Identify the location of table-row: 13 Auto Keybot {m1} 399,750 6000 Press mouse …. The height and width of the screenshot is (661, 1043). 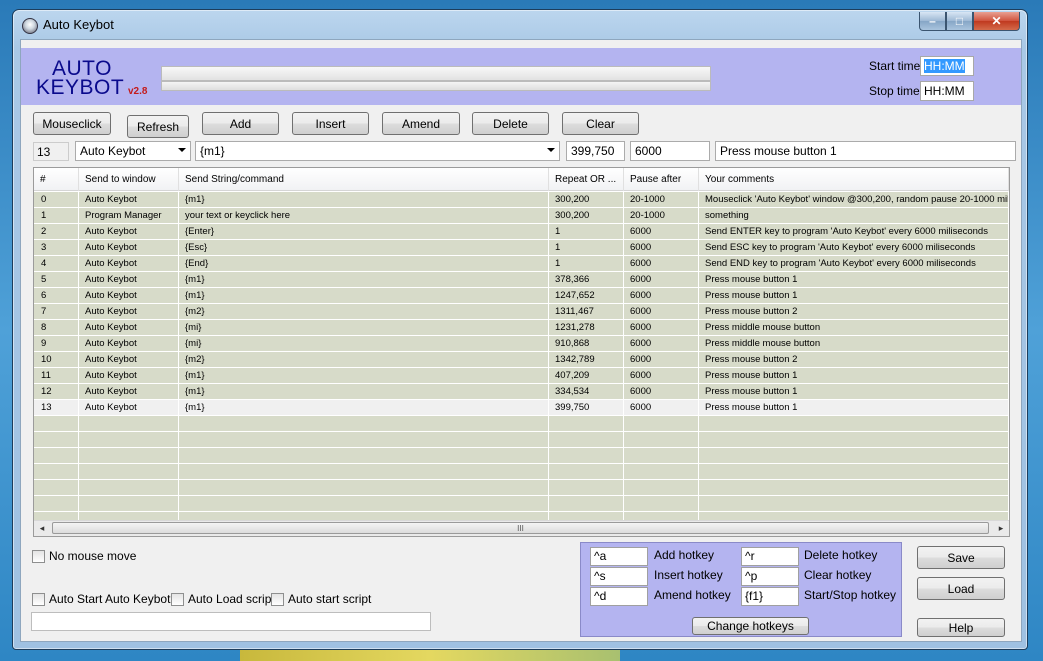
(521, 408).